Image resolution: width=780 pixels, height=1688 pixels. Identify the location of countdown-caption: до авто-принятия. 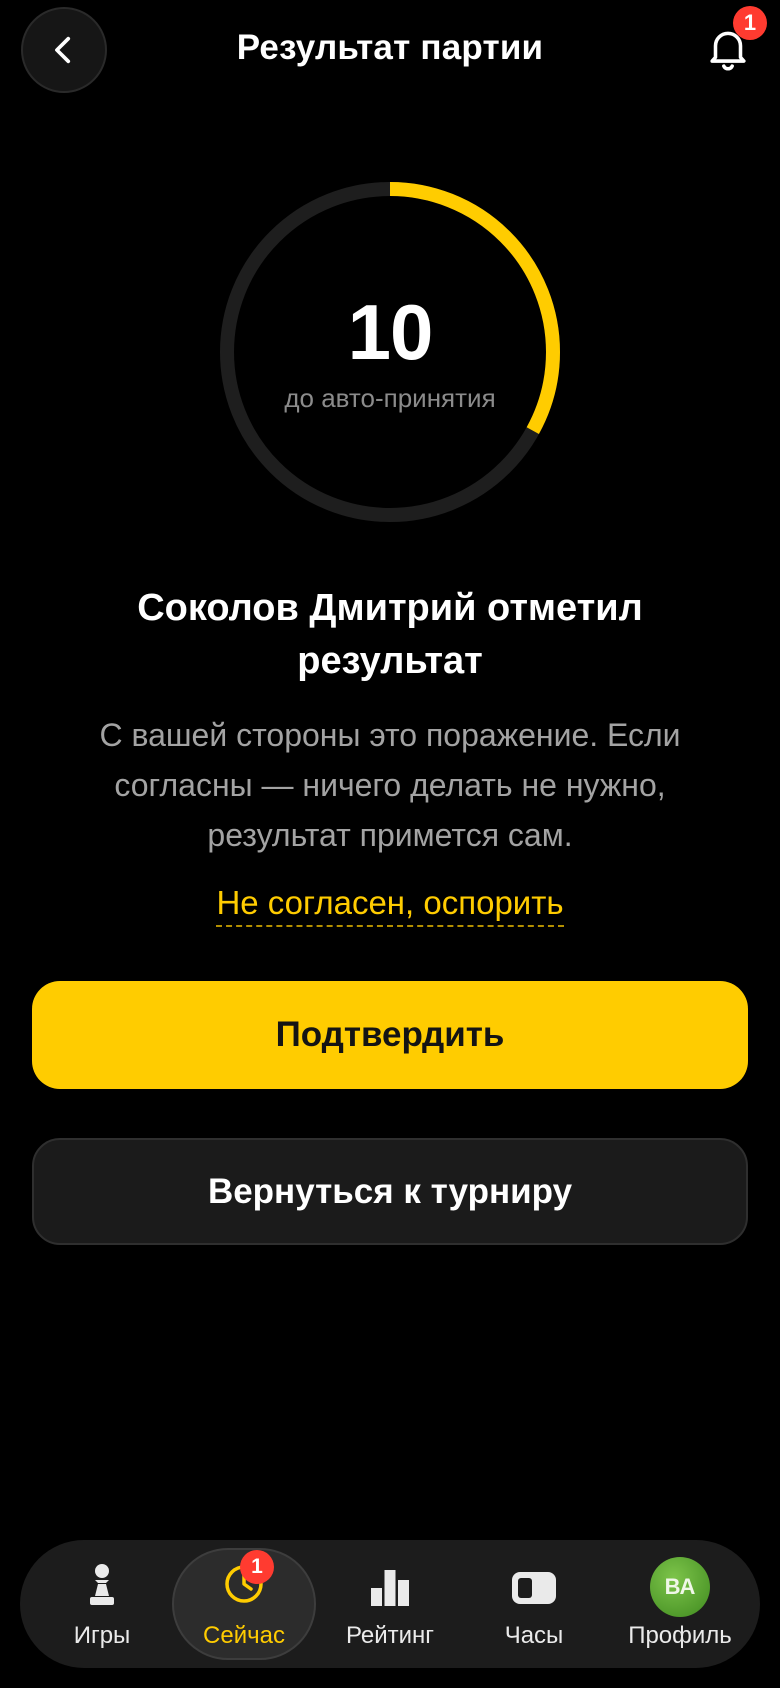
(390, 398).